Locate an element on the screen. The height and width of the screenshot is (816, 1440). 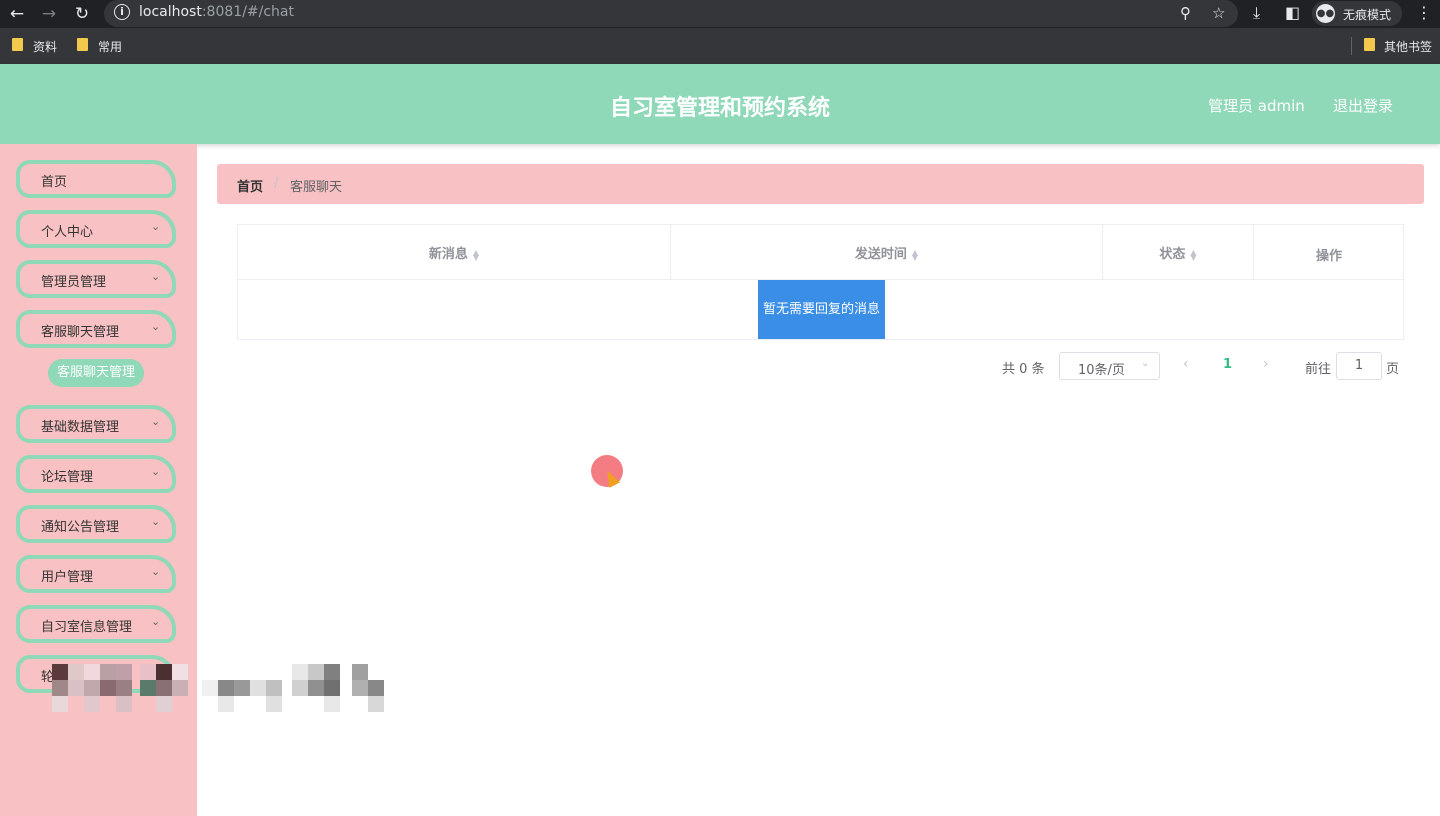
forward-icon: → is located at coordinates (49, 14).